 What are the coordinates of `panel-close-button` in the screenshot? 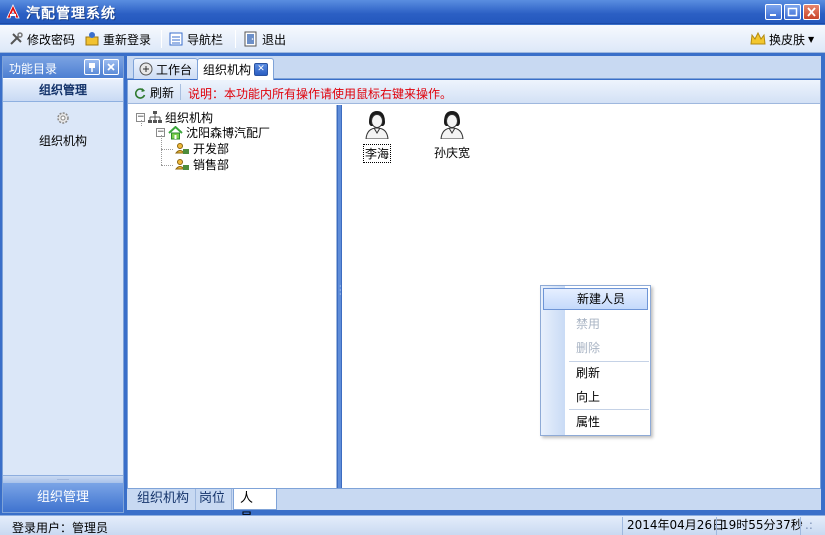 It's located at (111, 67).